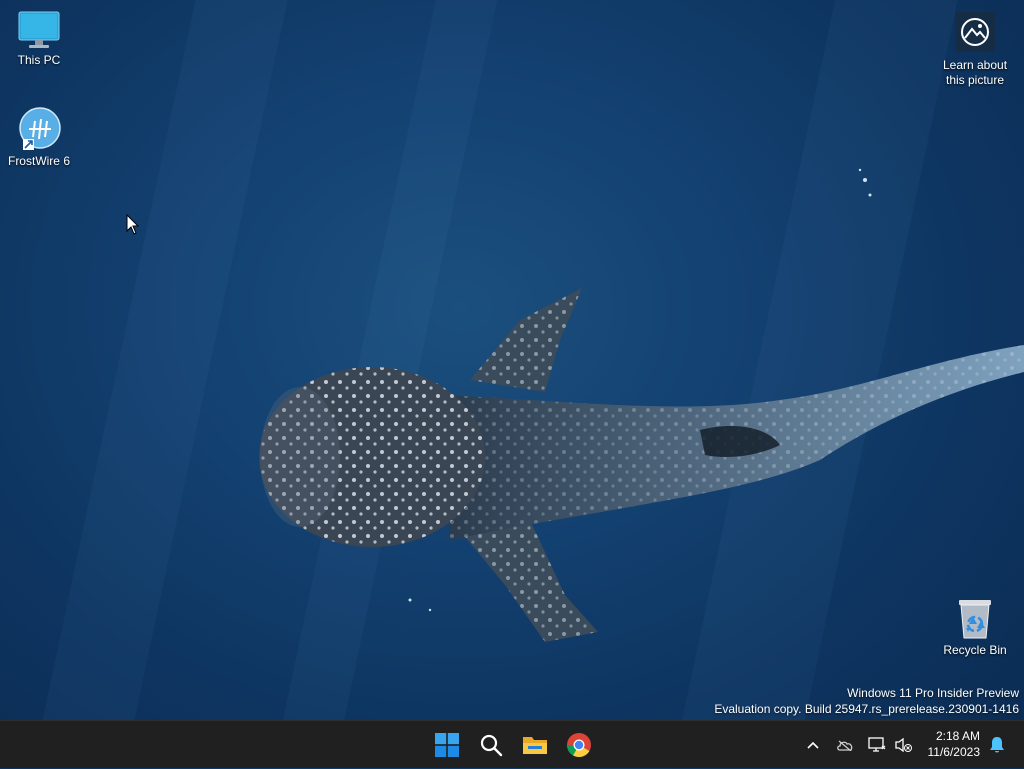 The width and height of the screenshot is (1024, 769). I want to click on learn-label-line2: this picture, so click(975, 80).